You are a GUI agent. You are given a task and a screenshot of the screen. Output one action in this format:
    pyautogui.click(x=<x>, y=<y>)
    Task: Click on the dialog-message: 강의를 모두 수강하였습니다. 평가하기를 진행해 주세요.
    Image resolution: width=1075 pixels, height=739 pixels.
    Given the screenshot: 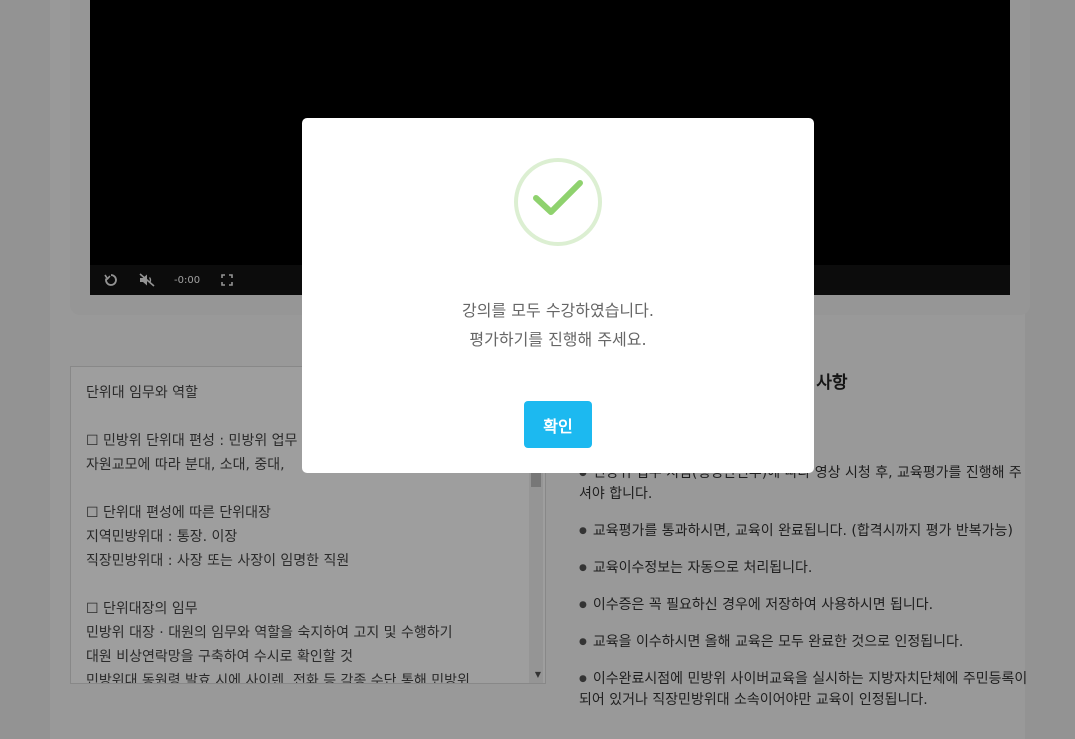 What is the action you would take?
    pyautogui.click(x=558, y=325)
    